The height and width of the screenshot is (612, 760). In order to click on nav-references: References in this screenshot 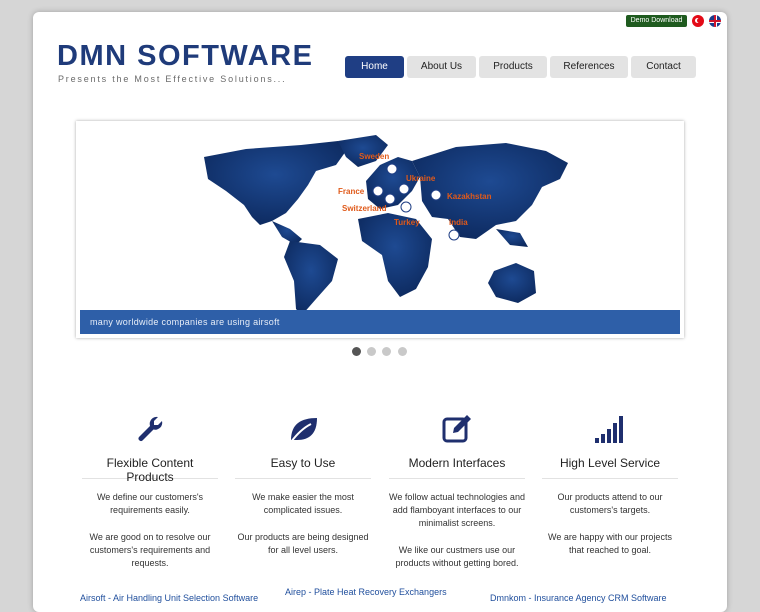, I will do `click(589, 67)`.